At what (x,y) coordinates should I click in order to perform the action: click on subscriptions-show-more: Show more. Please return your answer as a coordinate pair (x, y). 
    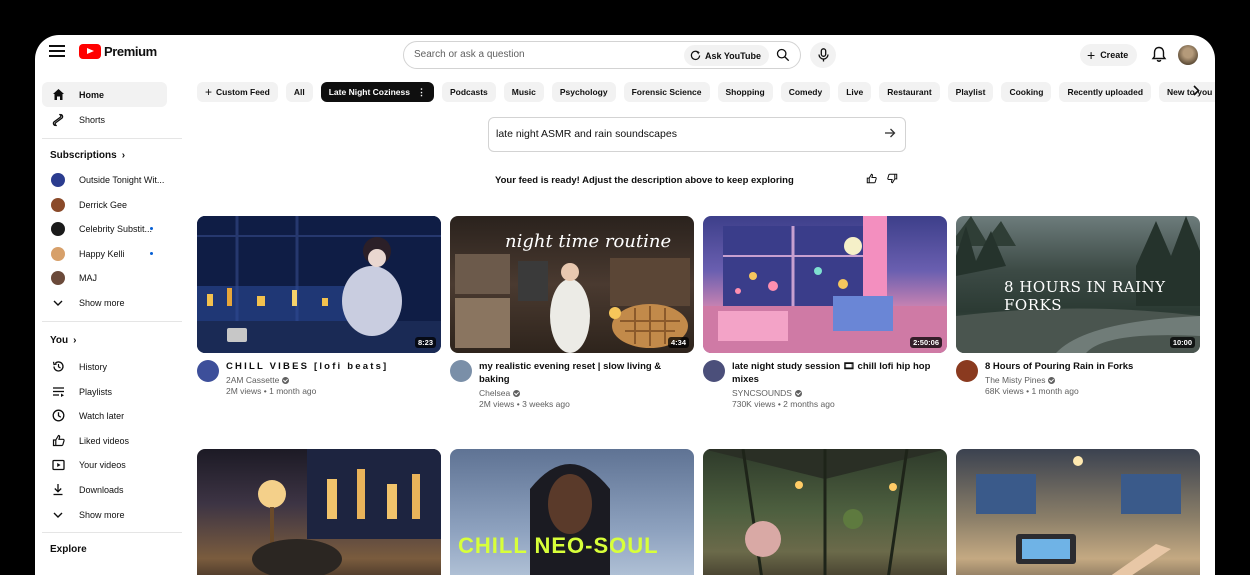
    Looking at the image, I should click on (104, 302).